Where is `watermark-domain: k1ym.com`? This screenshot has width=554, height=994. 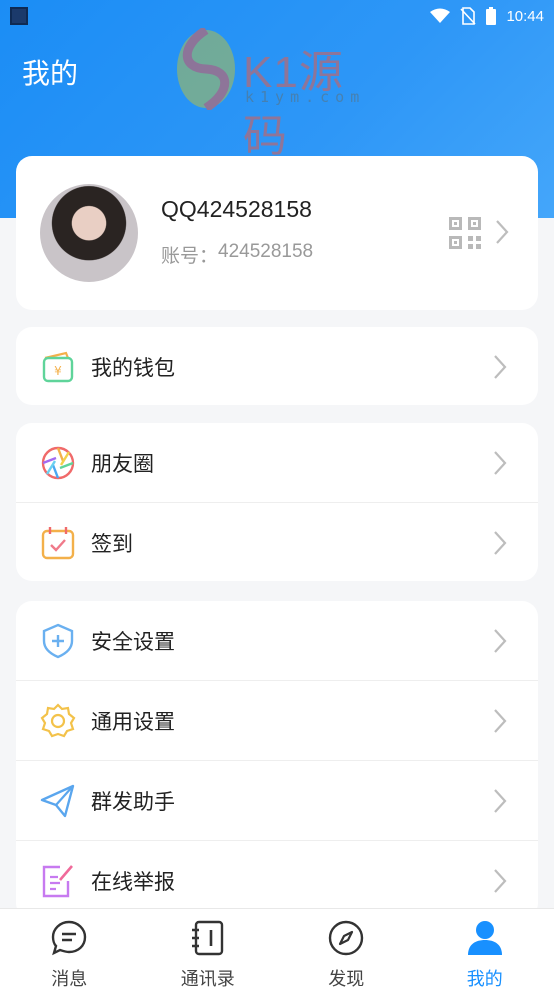 watermark-domain: k1ym.com is located at coordinates (305, 97).